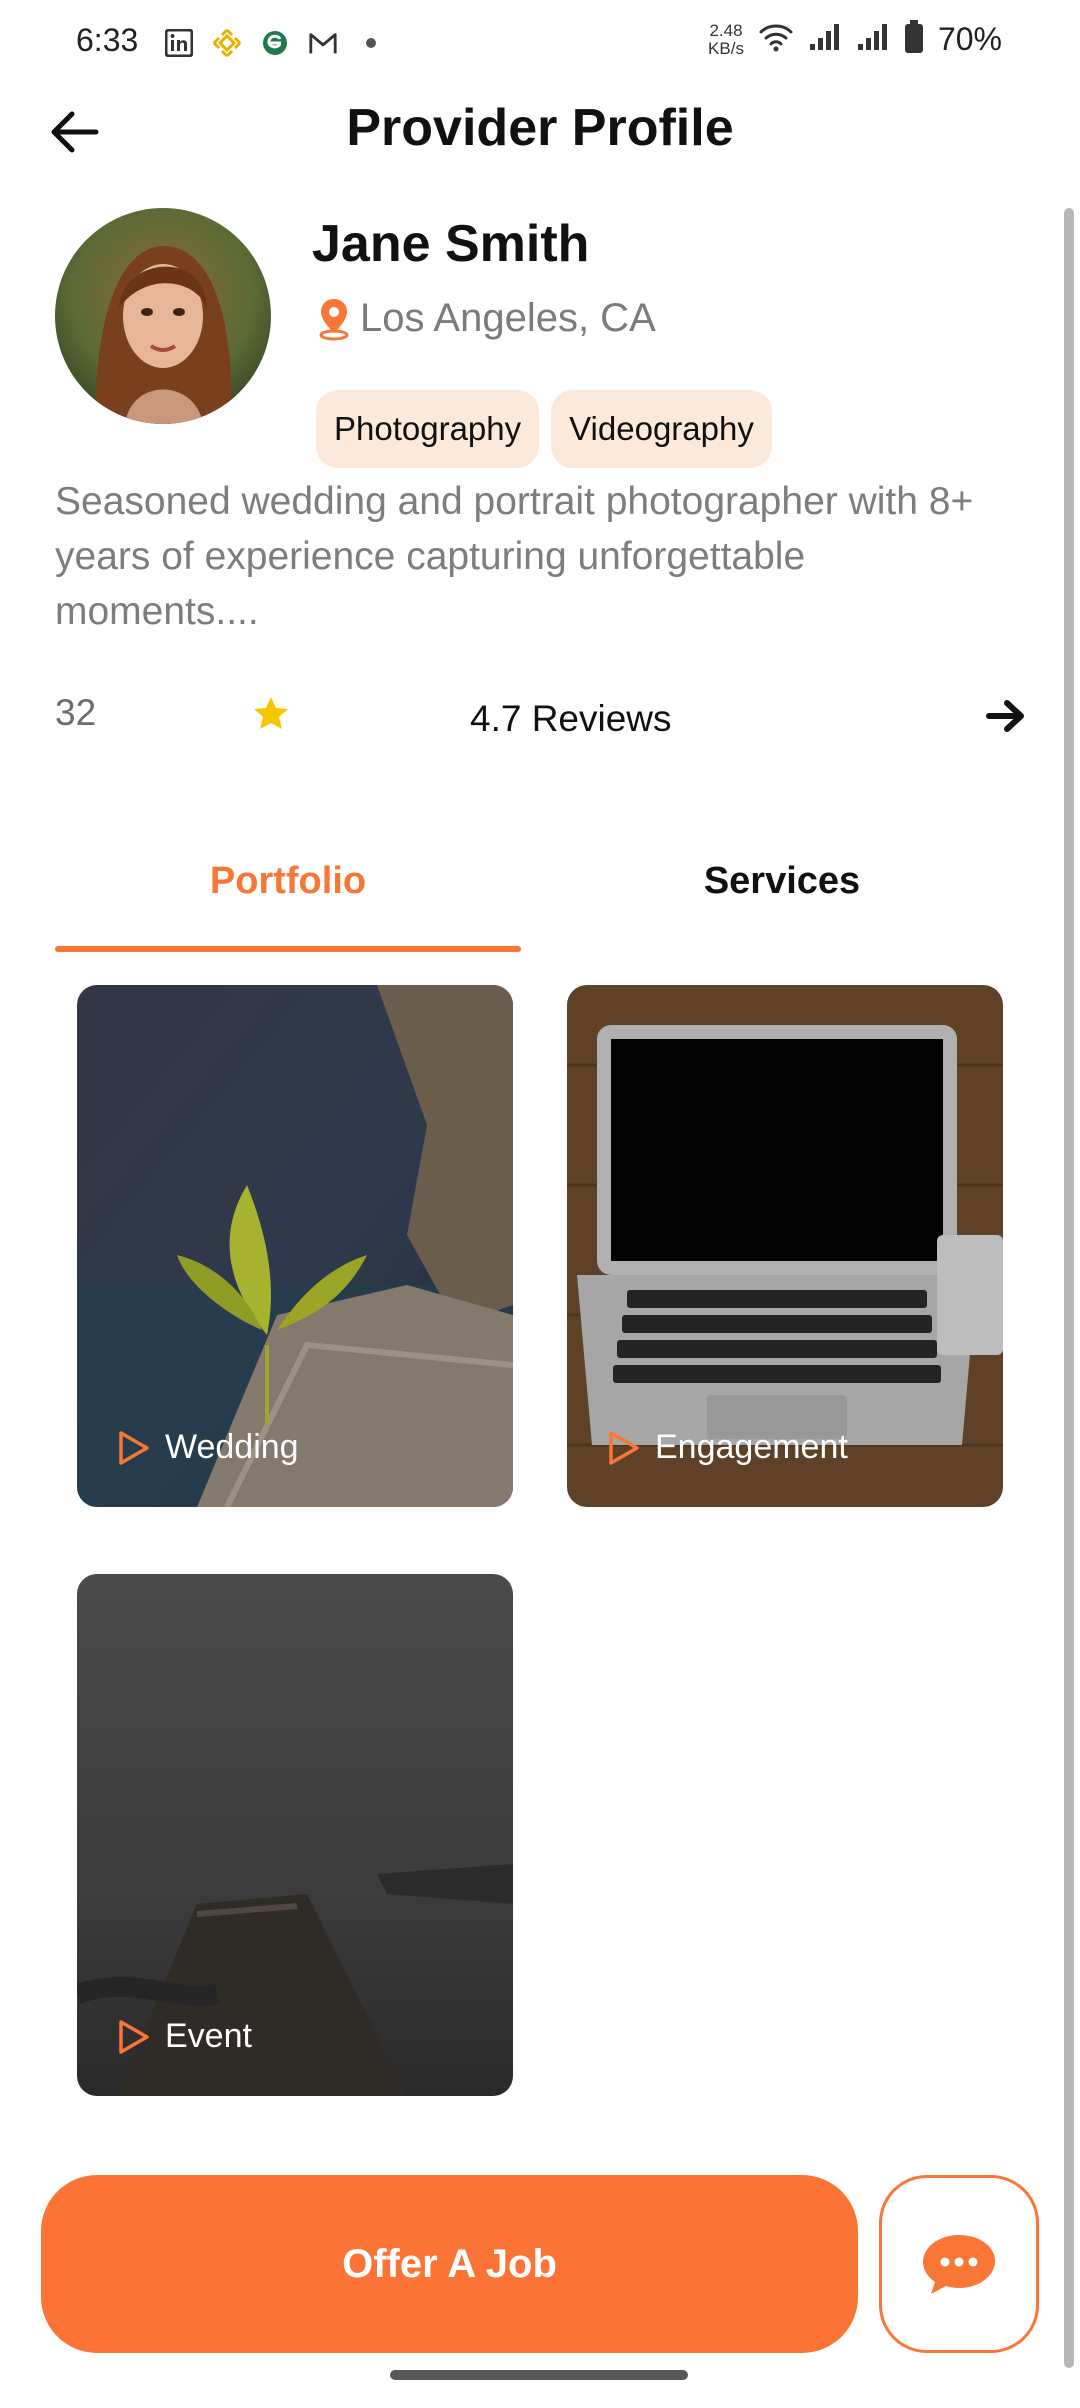  What do you see at coordinates (334, 319) in the screenshot?
I see `location-pin-icon` at bounding box center [334, 319].